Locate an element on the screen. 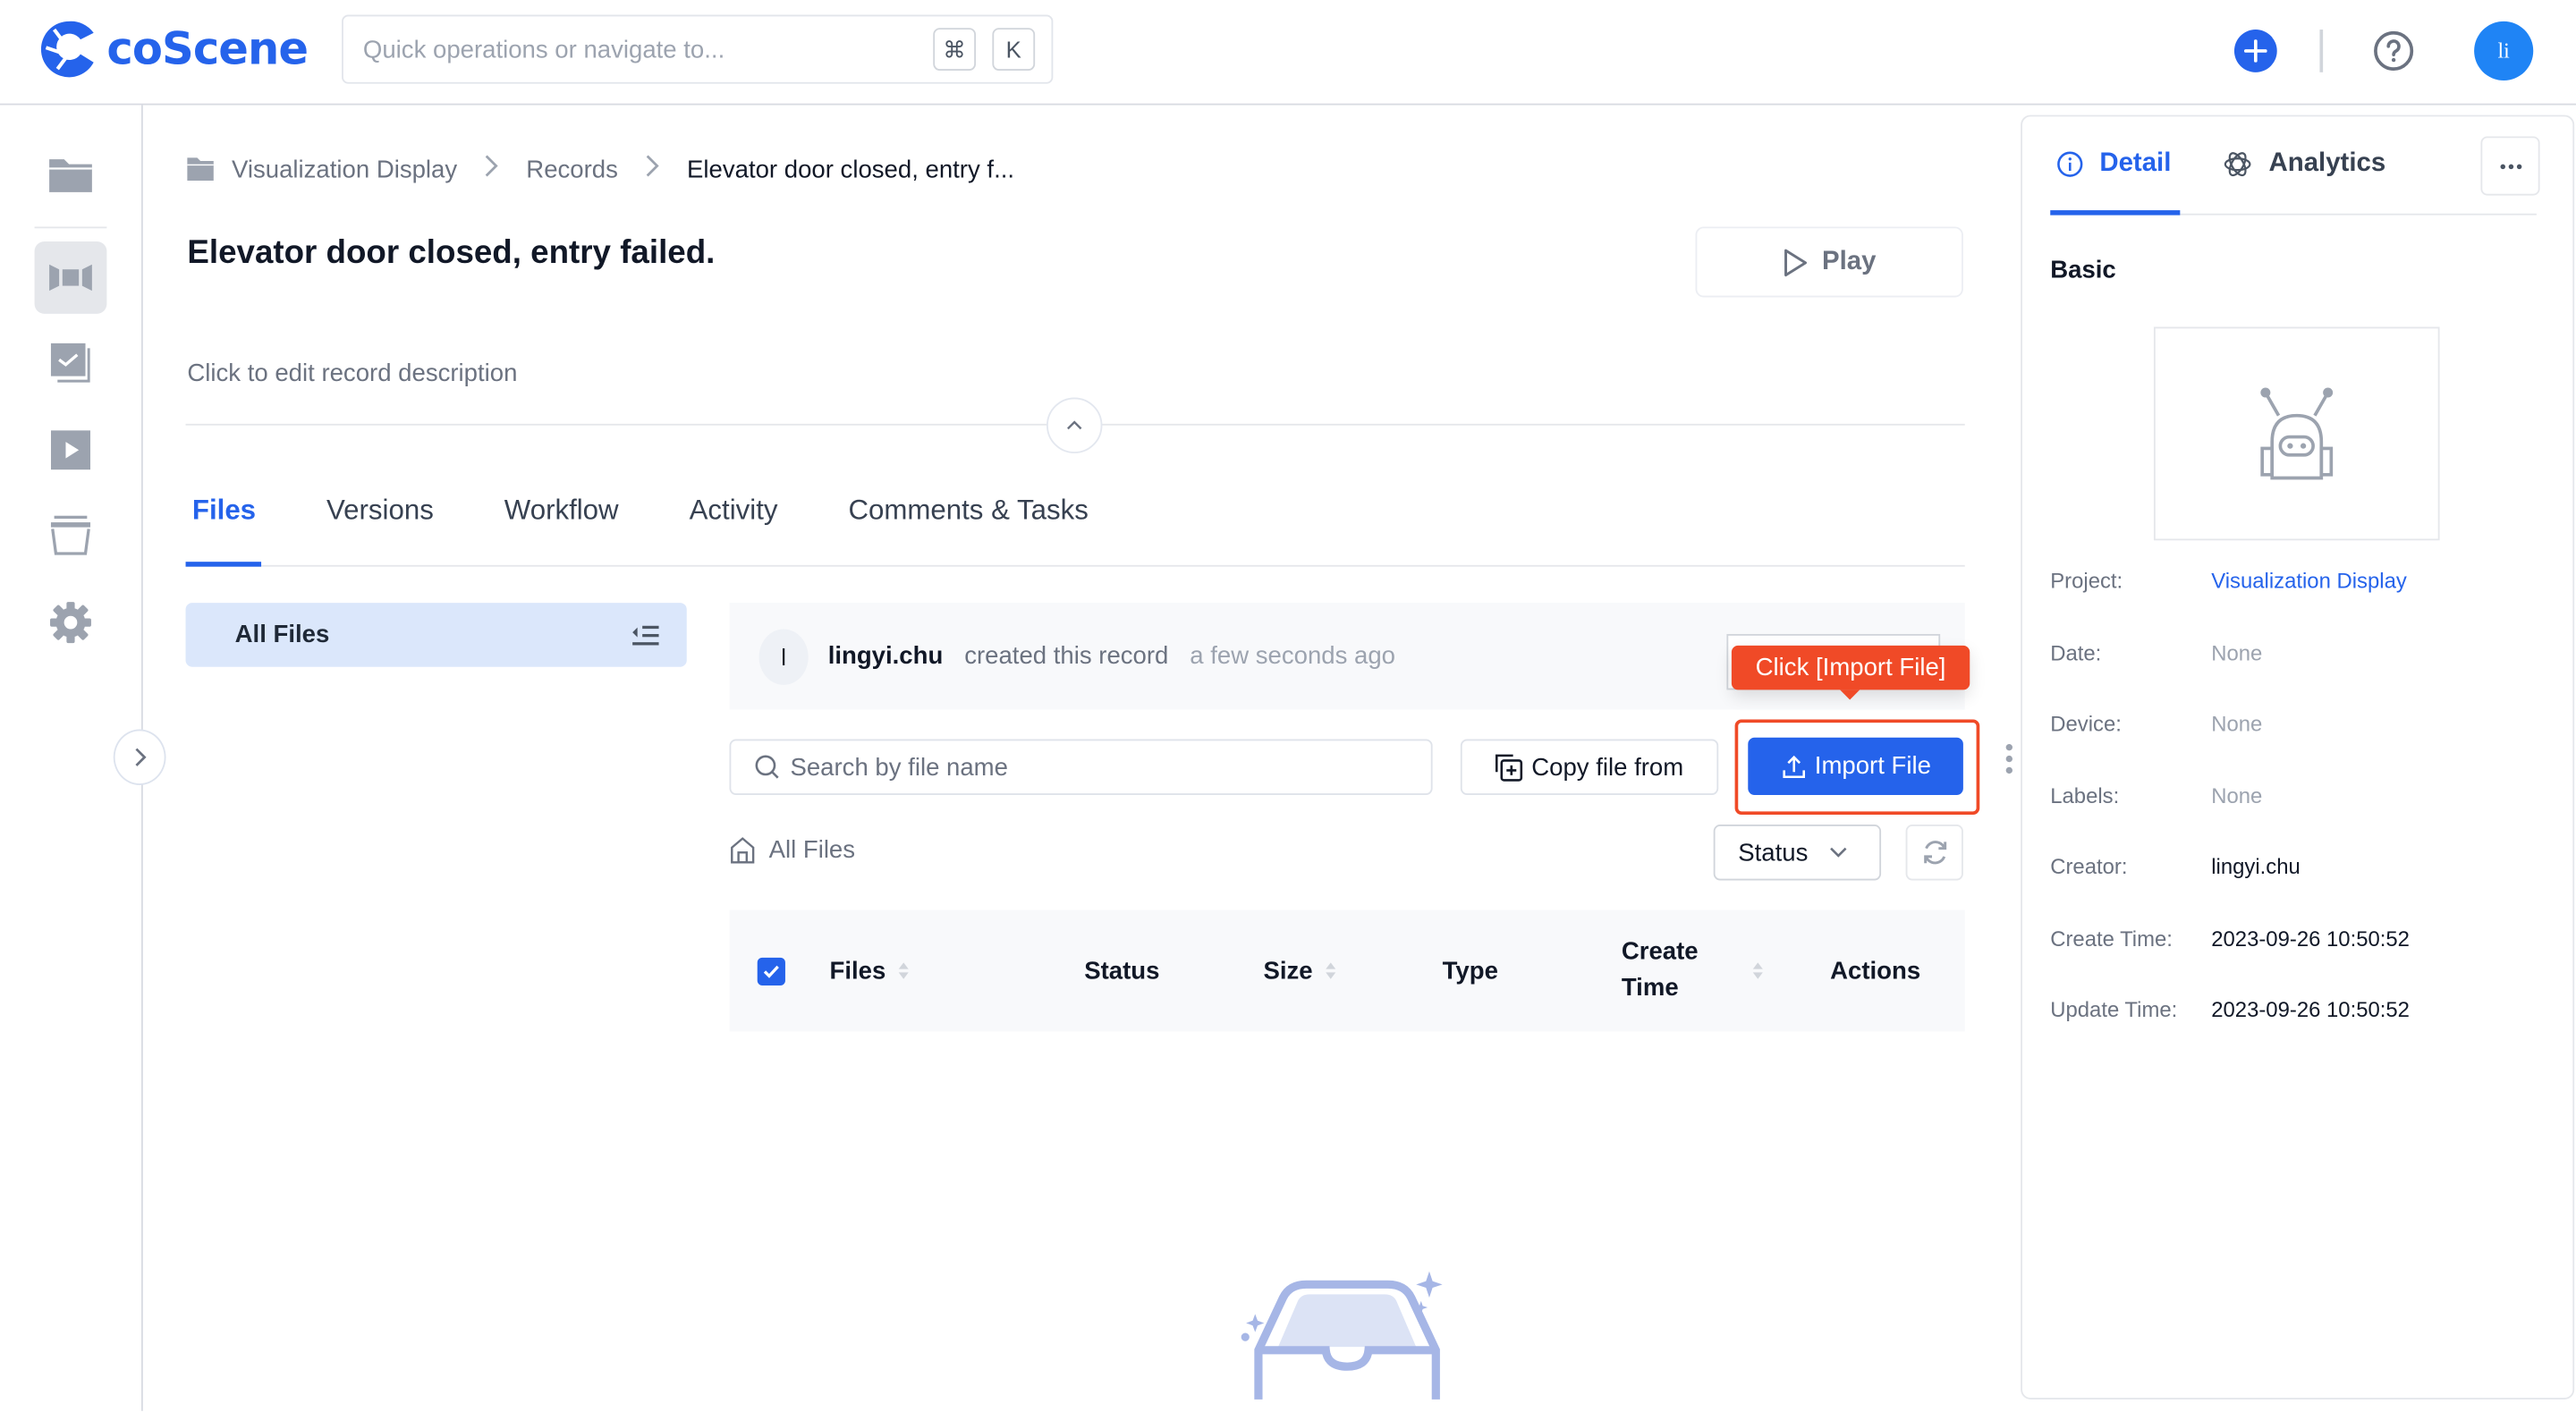 The image size is (2576, 1421). sidebar-separator is located at coordinates (70, 227).